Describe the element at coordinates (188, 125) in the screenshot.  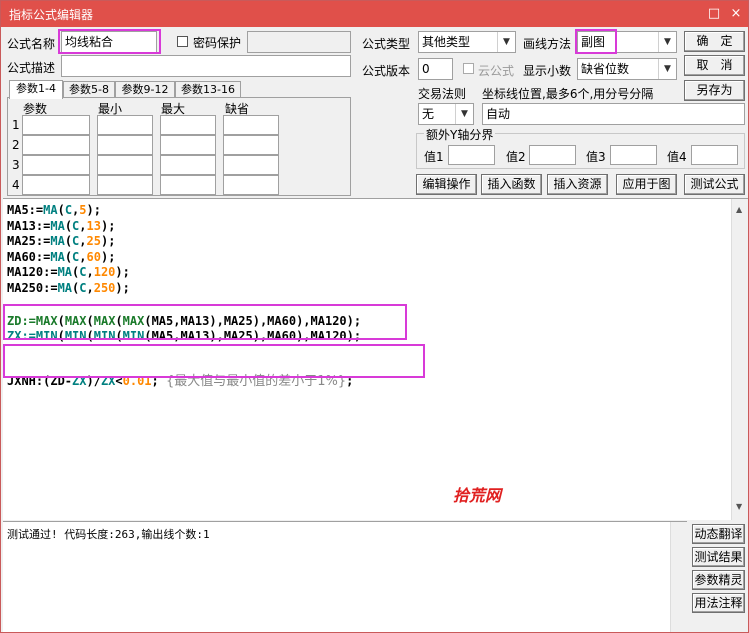
I see `param1-max` at that location.